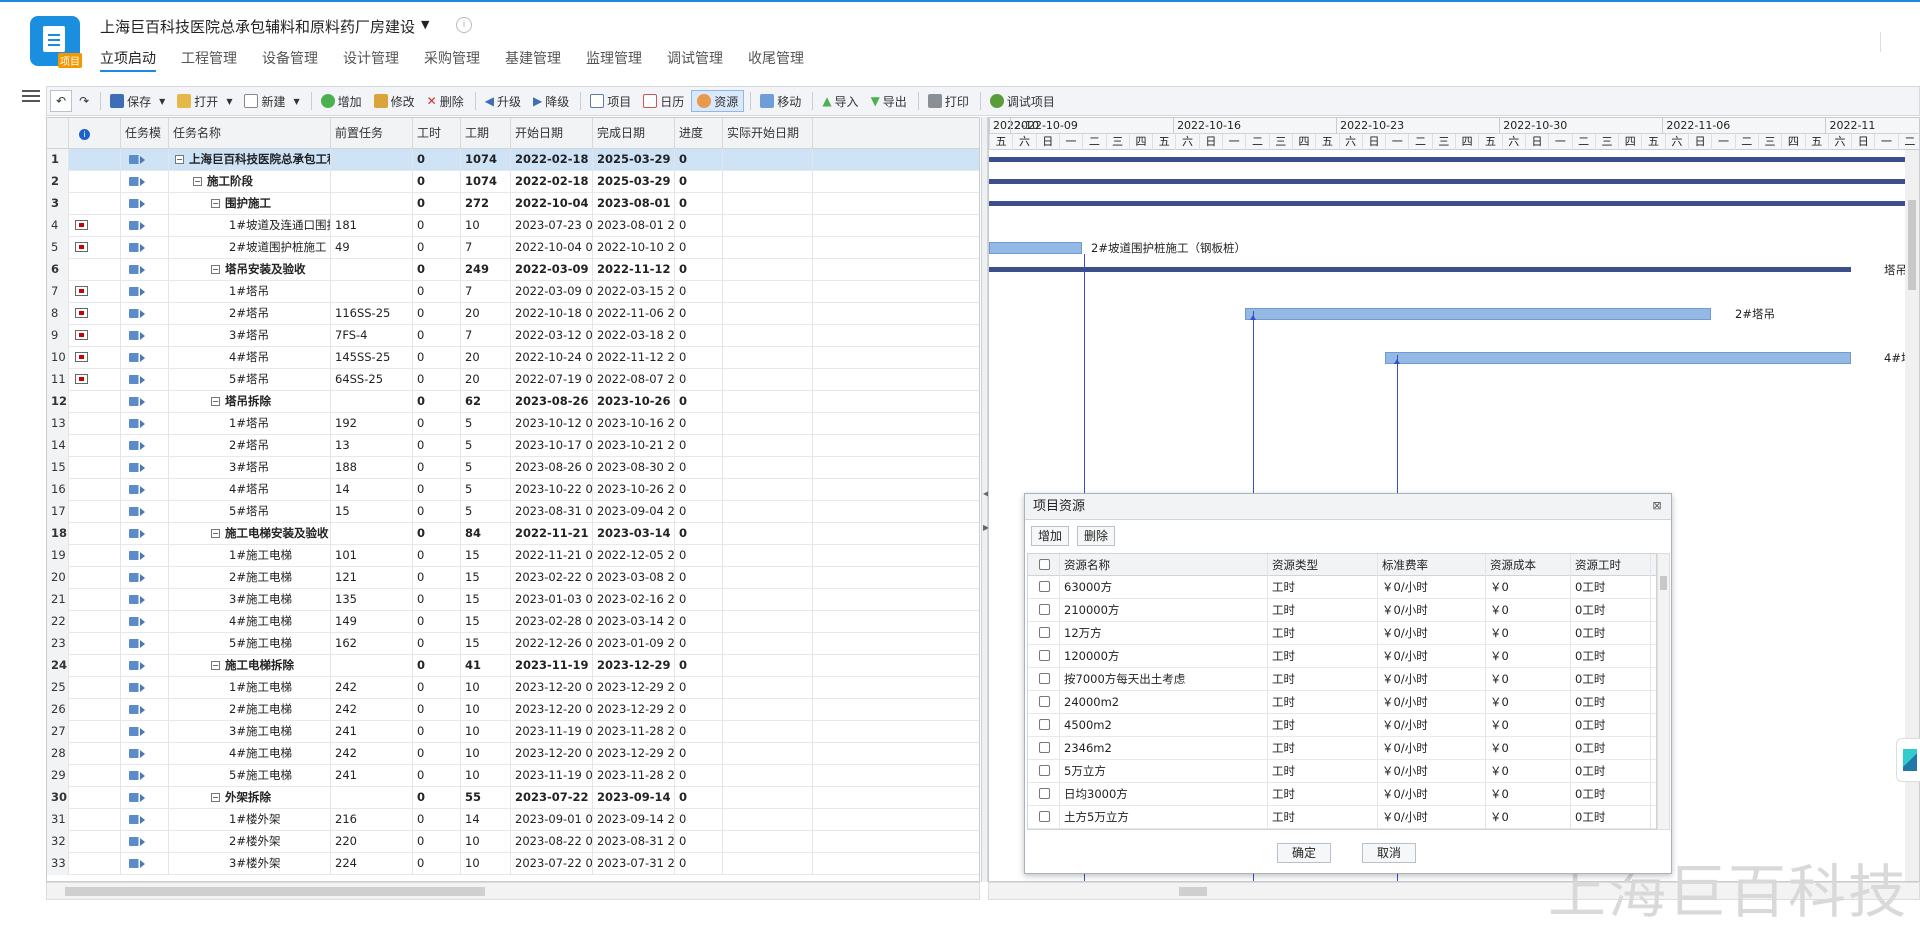 The image size is (1920, 929). What do you see at coordinates (1164, 702) in the screenshot?
I see `resource-cell-name: 24000m2` at bounding box center [1164, 702].